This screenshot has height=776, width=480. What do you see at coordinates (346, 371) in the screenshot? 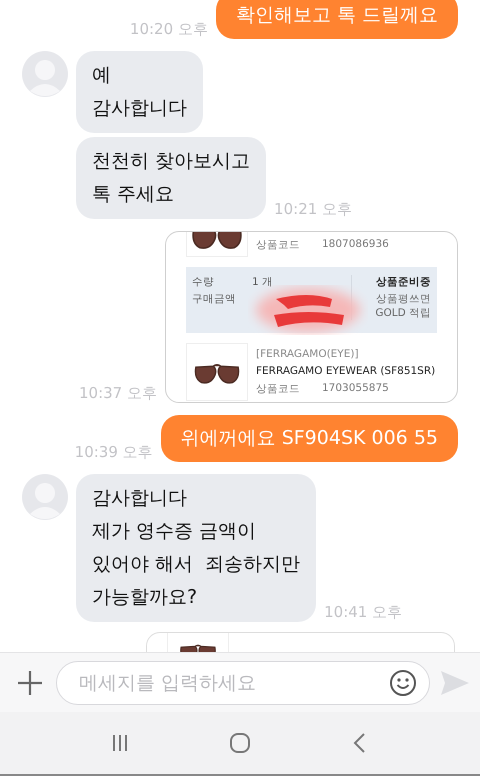
I see `product-name: FERRAGAMO EYEWEAR (SF851SR)` at bounding box center [346, 371].